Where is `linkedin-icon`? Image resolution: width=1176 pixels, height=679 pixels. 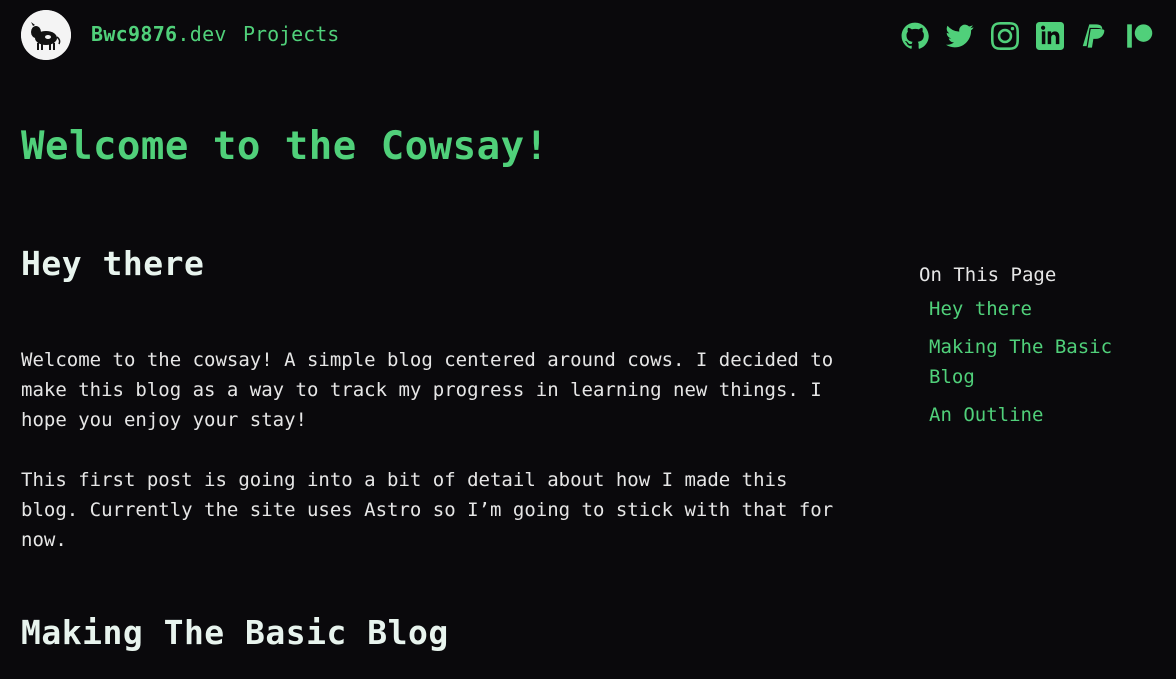 linkedin-icon is located at coordinates (1050, 36).